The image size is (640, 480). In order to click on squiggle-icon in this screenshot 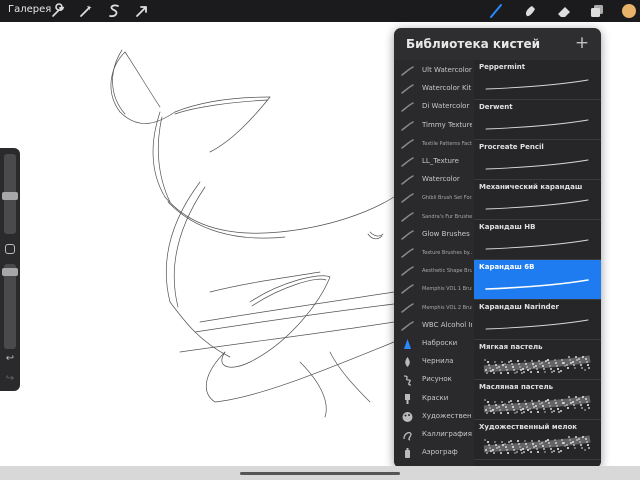, I will do `click(407, 380)`.